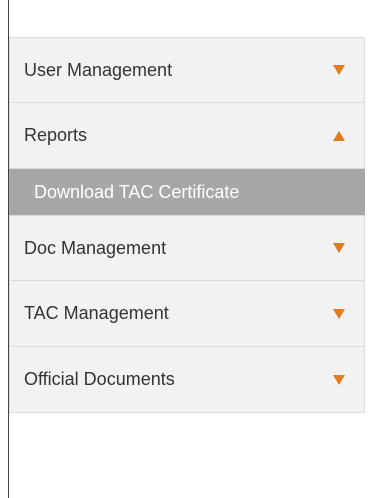 The width and height of the screenshot is (374, 498). What do you see at coordinates (99, 379) in the screenshot?
I see `sidebar-item-label: Official Documents` at bounding box center [99, 379].